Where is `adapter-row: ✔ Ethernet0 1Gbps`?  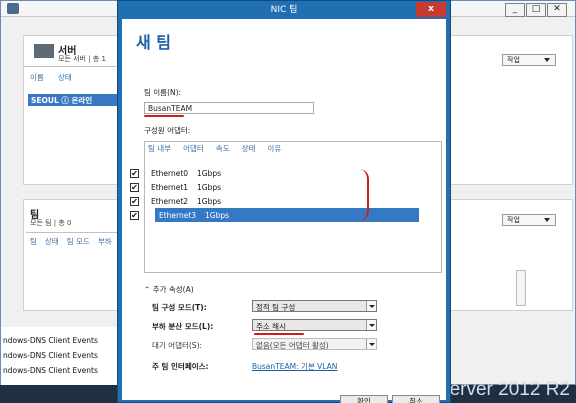 adapter-row: ✔ Ethernet0 1Gbps is located at coordinates (175, 173).